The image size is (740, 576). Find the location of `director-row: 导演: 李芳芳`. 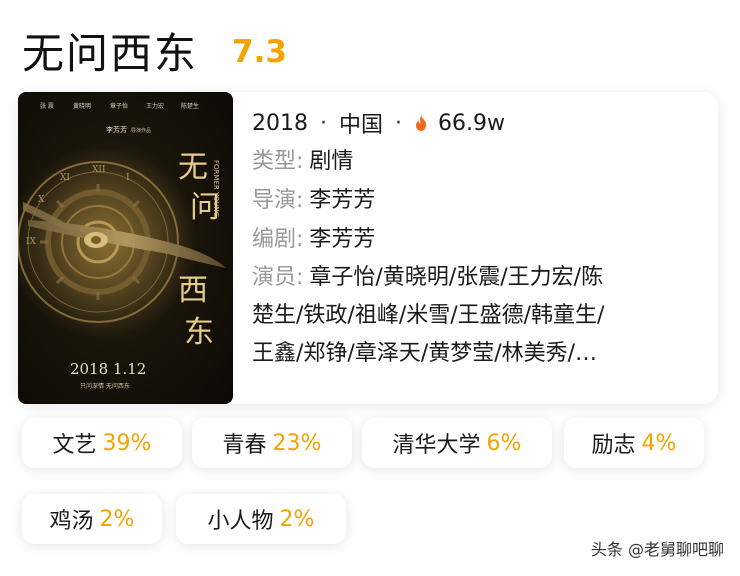

director-row: 导演: 李芳芳 is located at coordinates (477, 200).